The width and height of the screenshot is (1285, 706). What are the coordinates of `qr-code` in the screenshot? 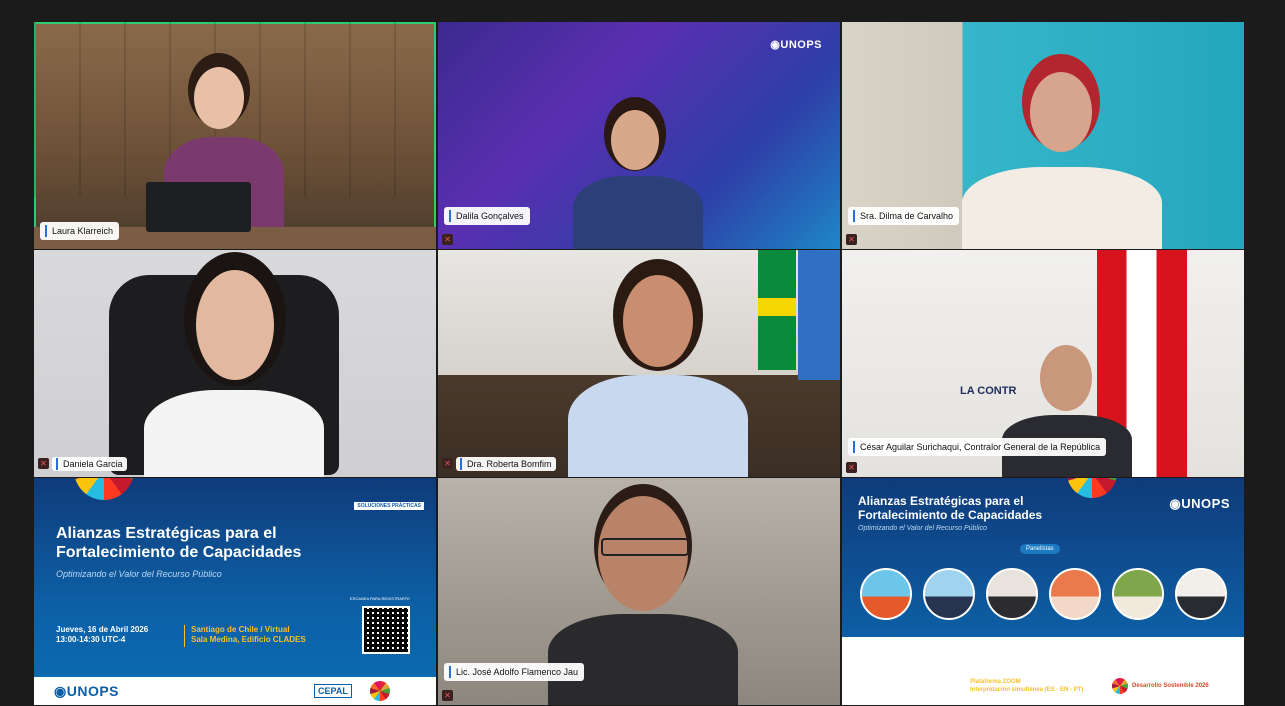 It's located at (386, 630).